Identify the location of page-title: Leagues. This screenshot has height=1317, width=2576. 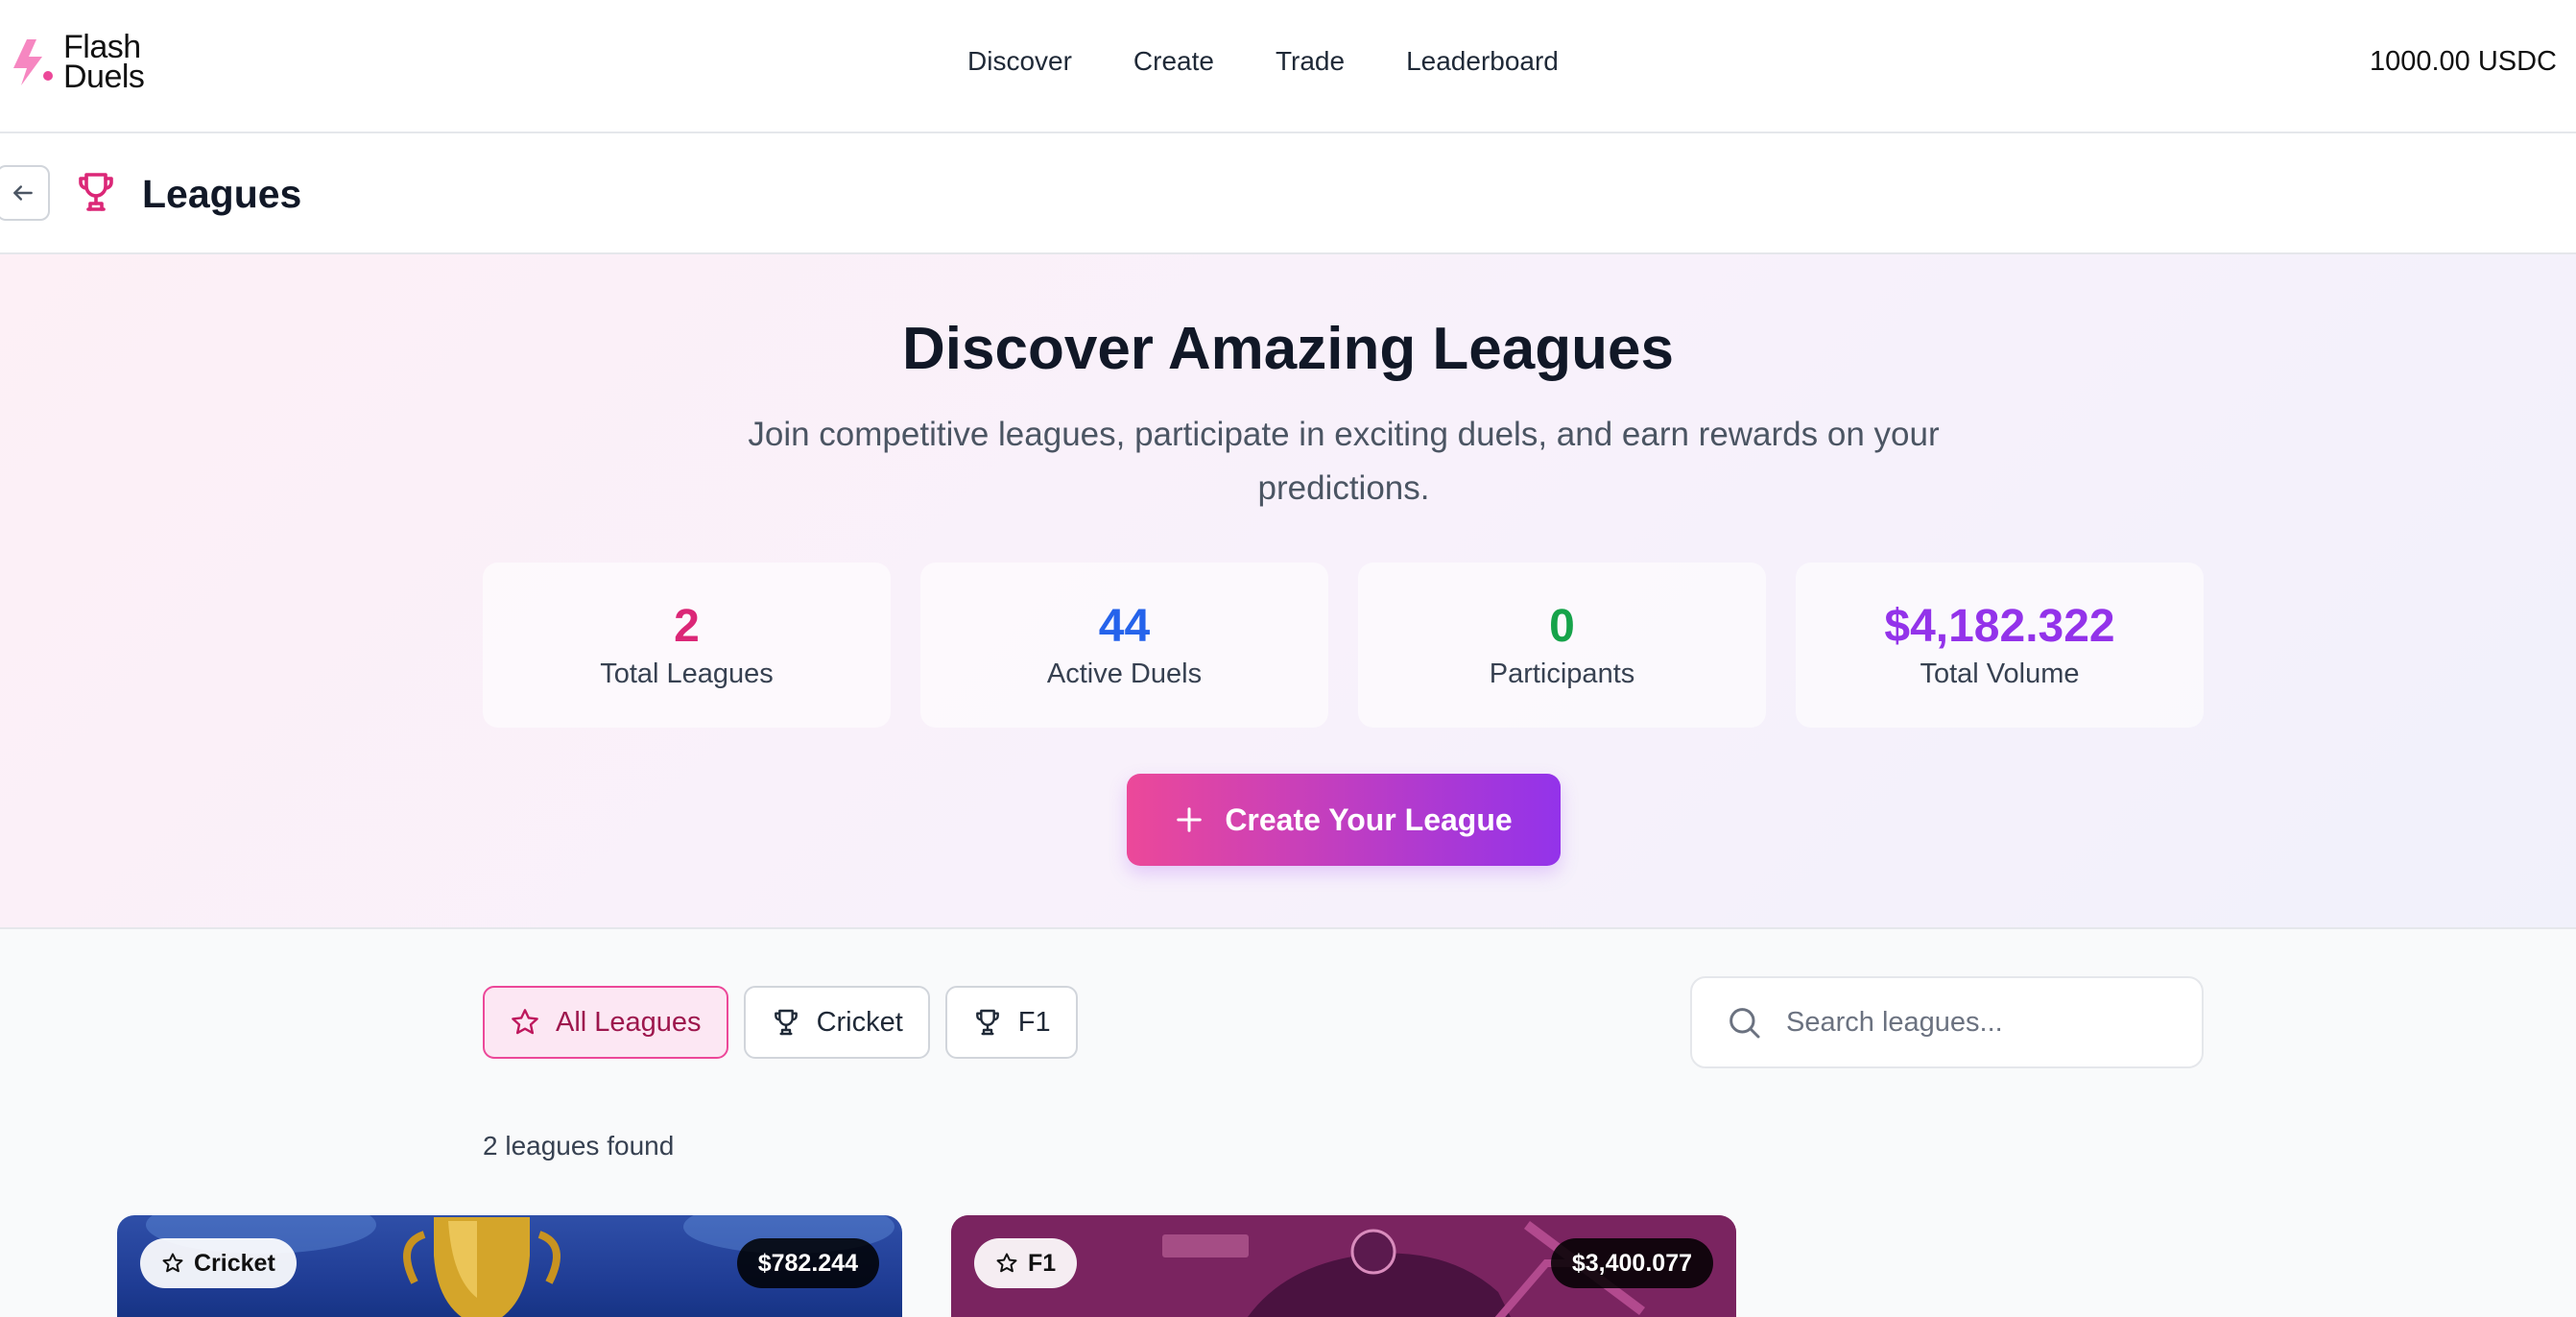
(222, 194).